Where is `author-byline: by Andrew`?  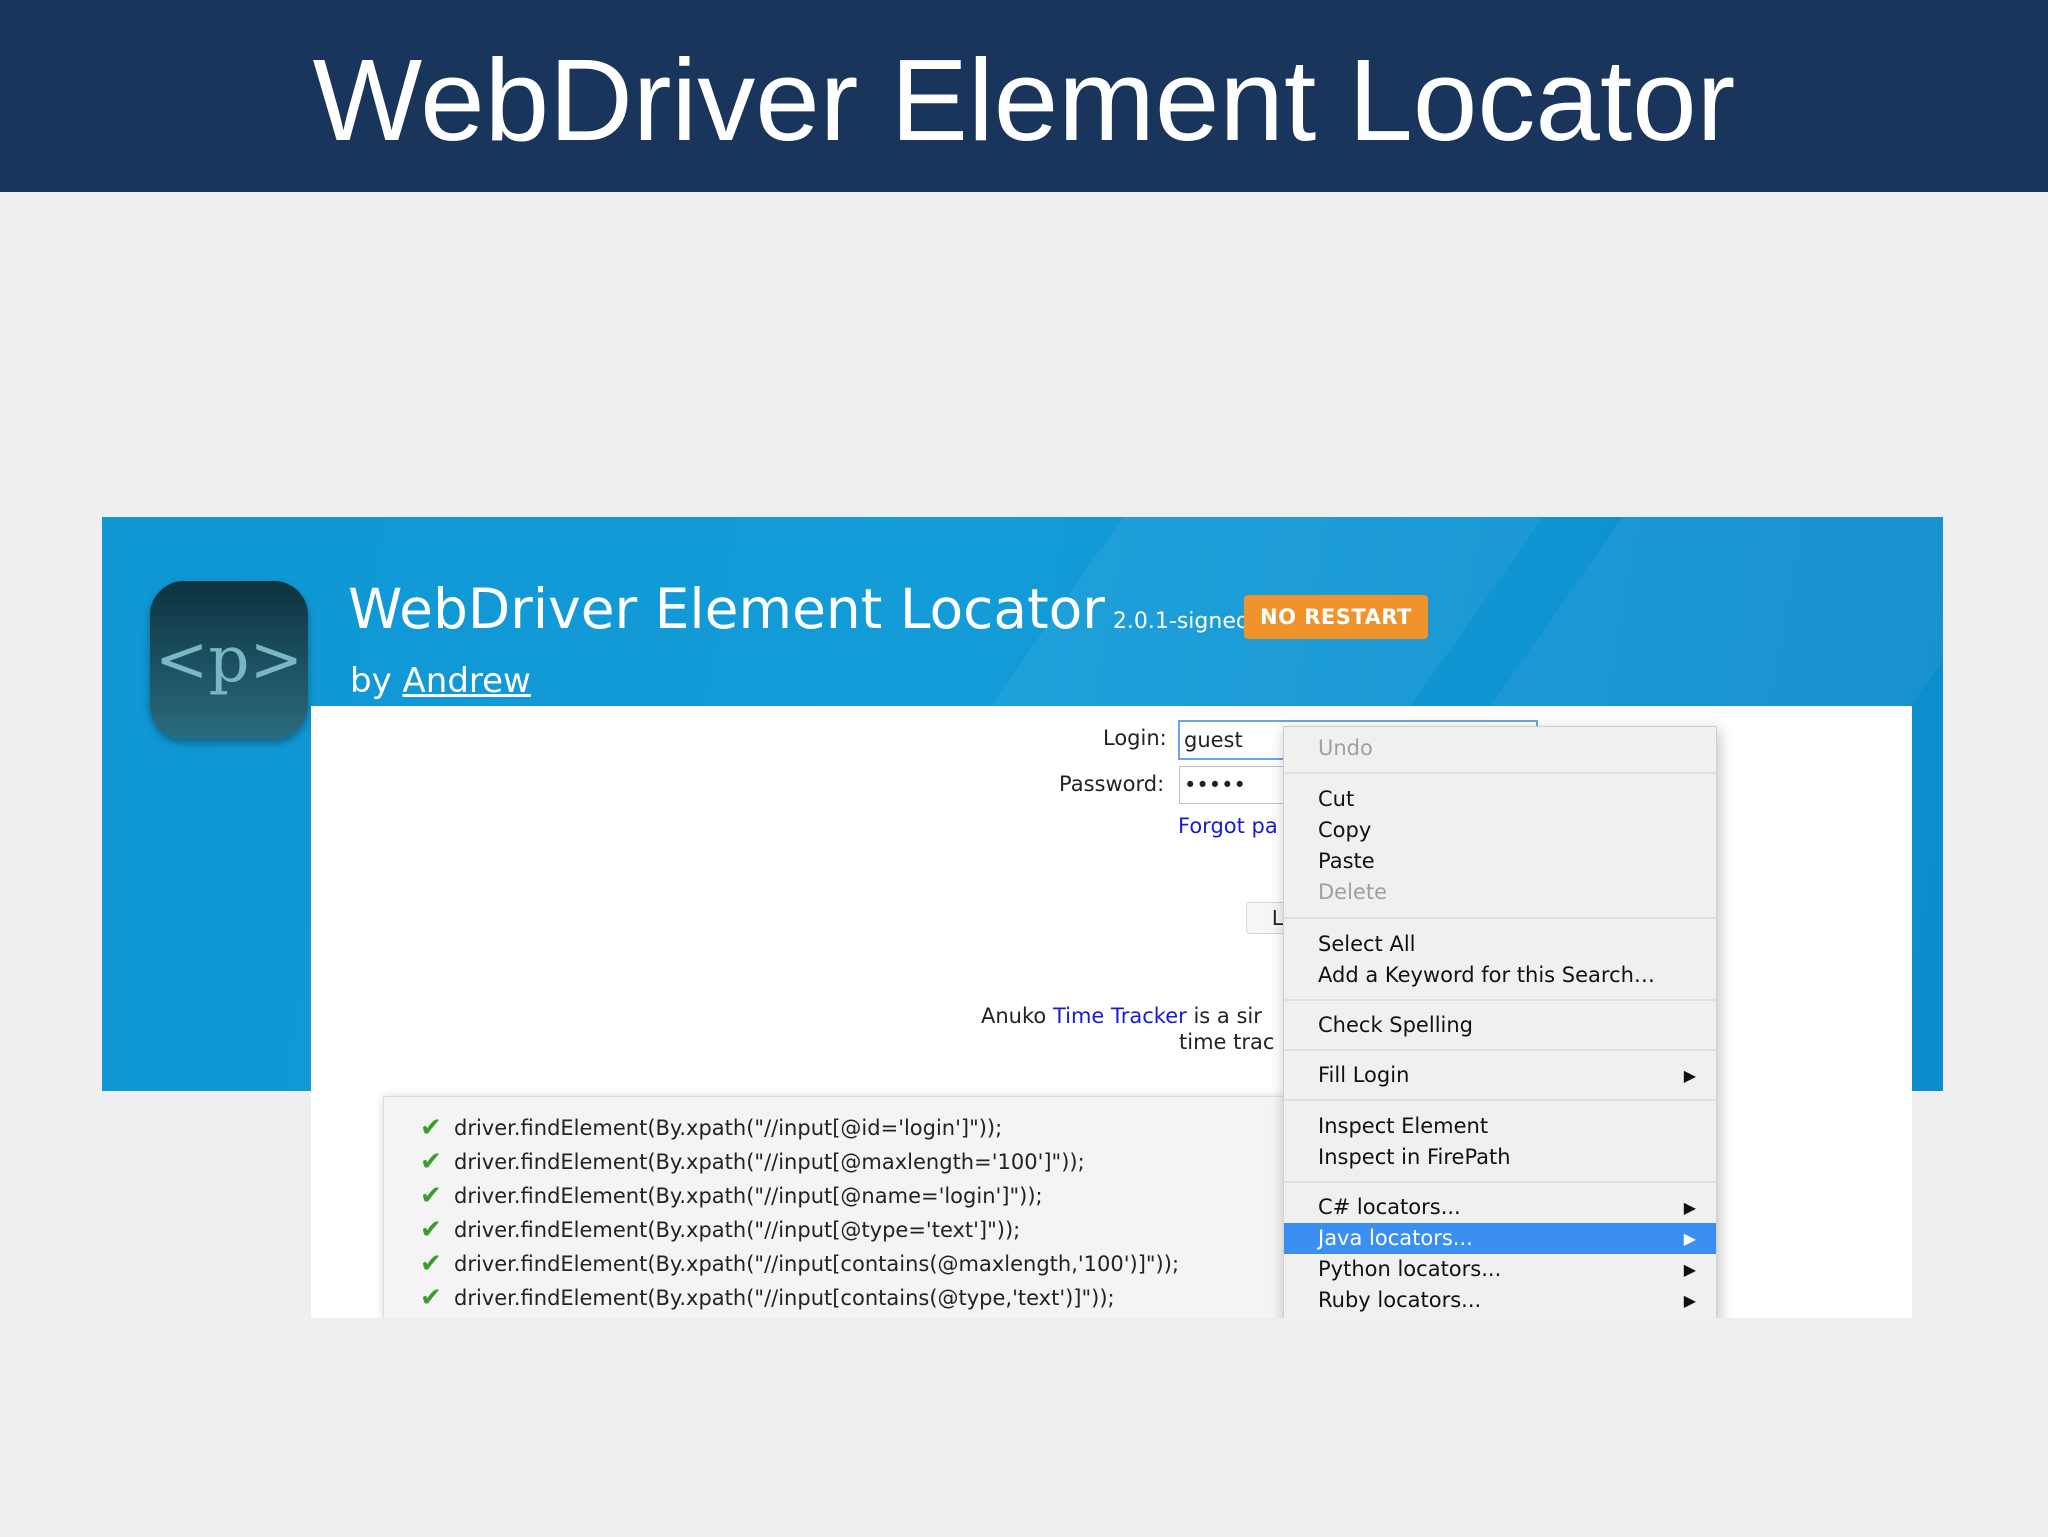
author-byline: by Andrew is located at coordinates (440, 681).